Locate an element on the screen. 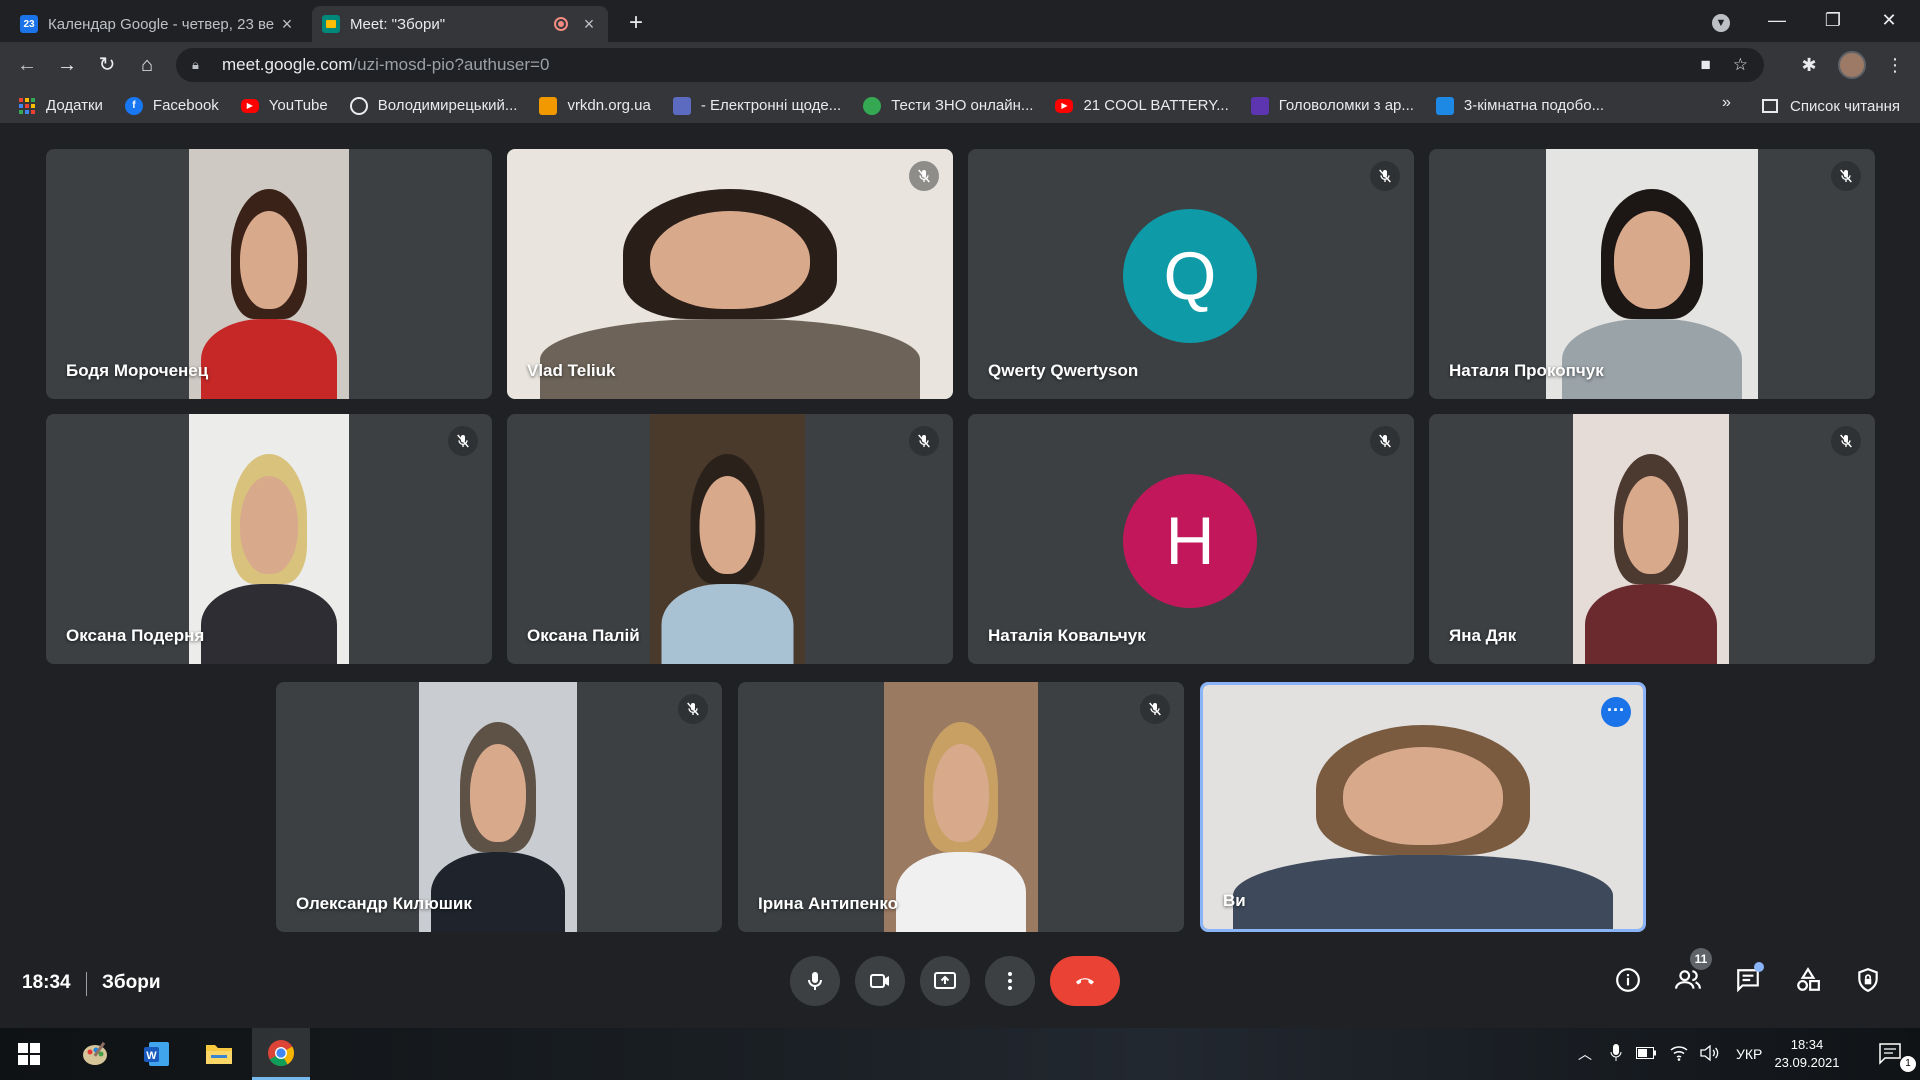 The width and height of the screenshot is (1920, 1080). back-button: ← is located at coordinates (27, 65).